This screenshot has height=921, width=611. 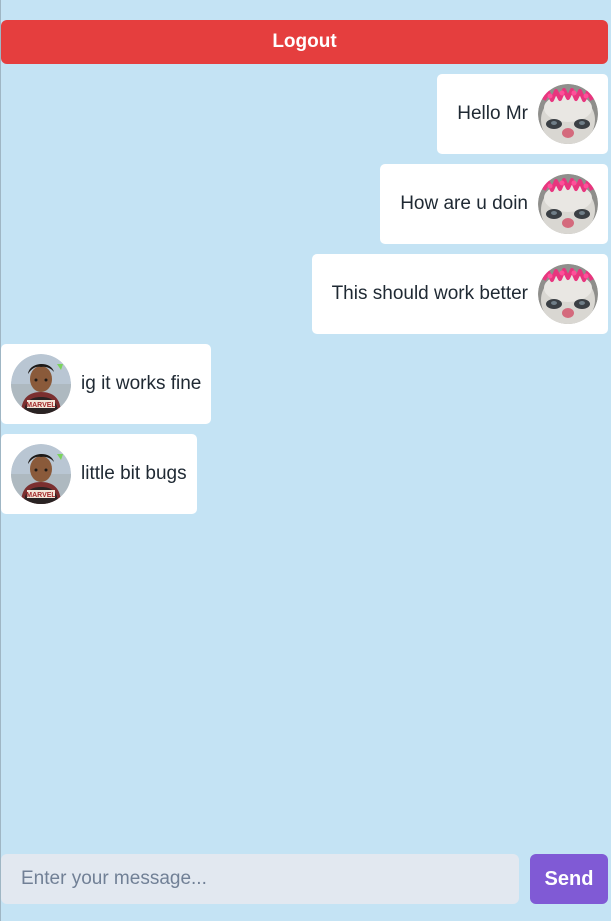 What do you see at coordinates (492, 113) in the screenshot?
I see `message-text: Hello Mr` at bounding box center [492, 113].